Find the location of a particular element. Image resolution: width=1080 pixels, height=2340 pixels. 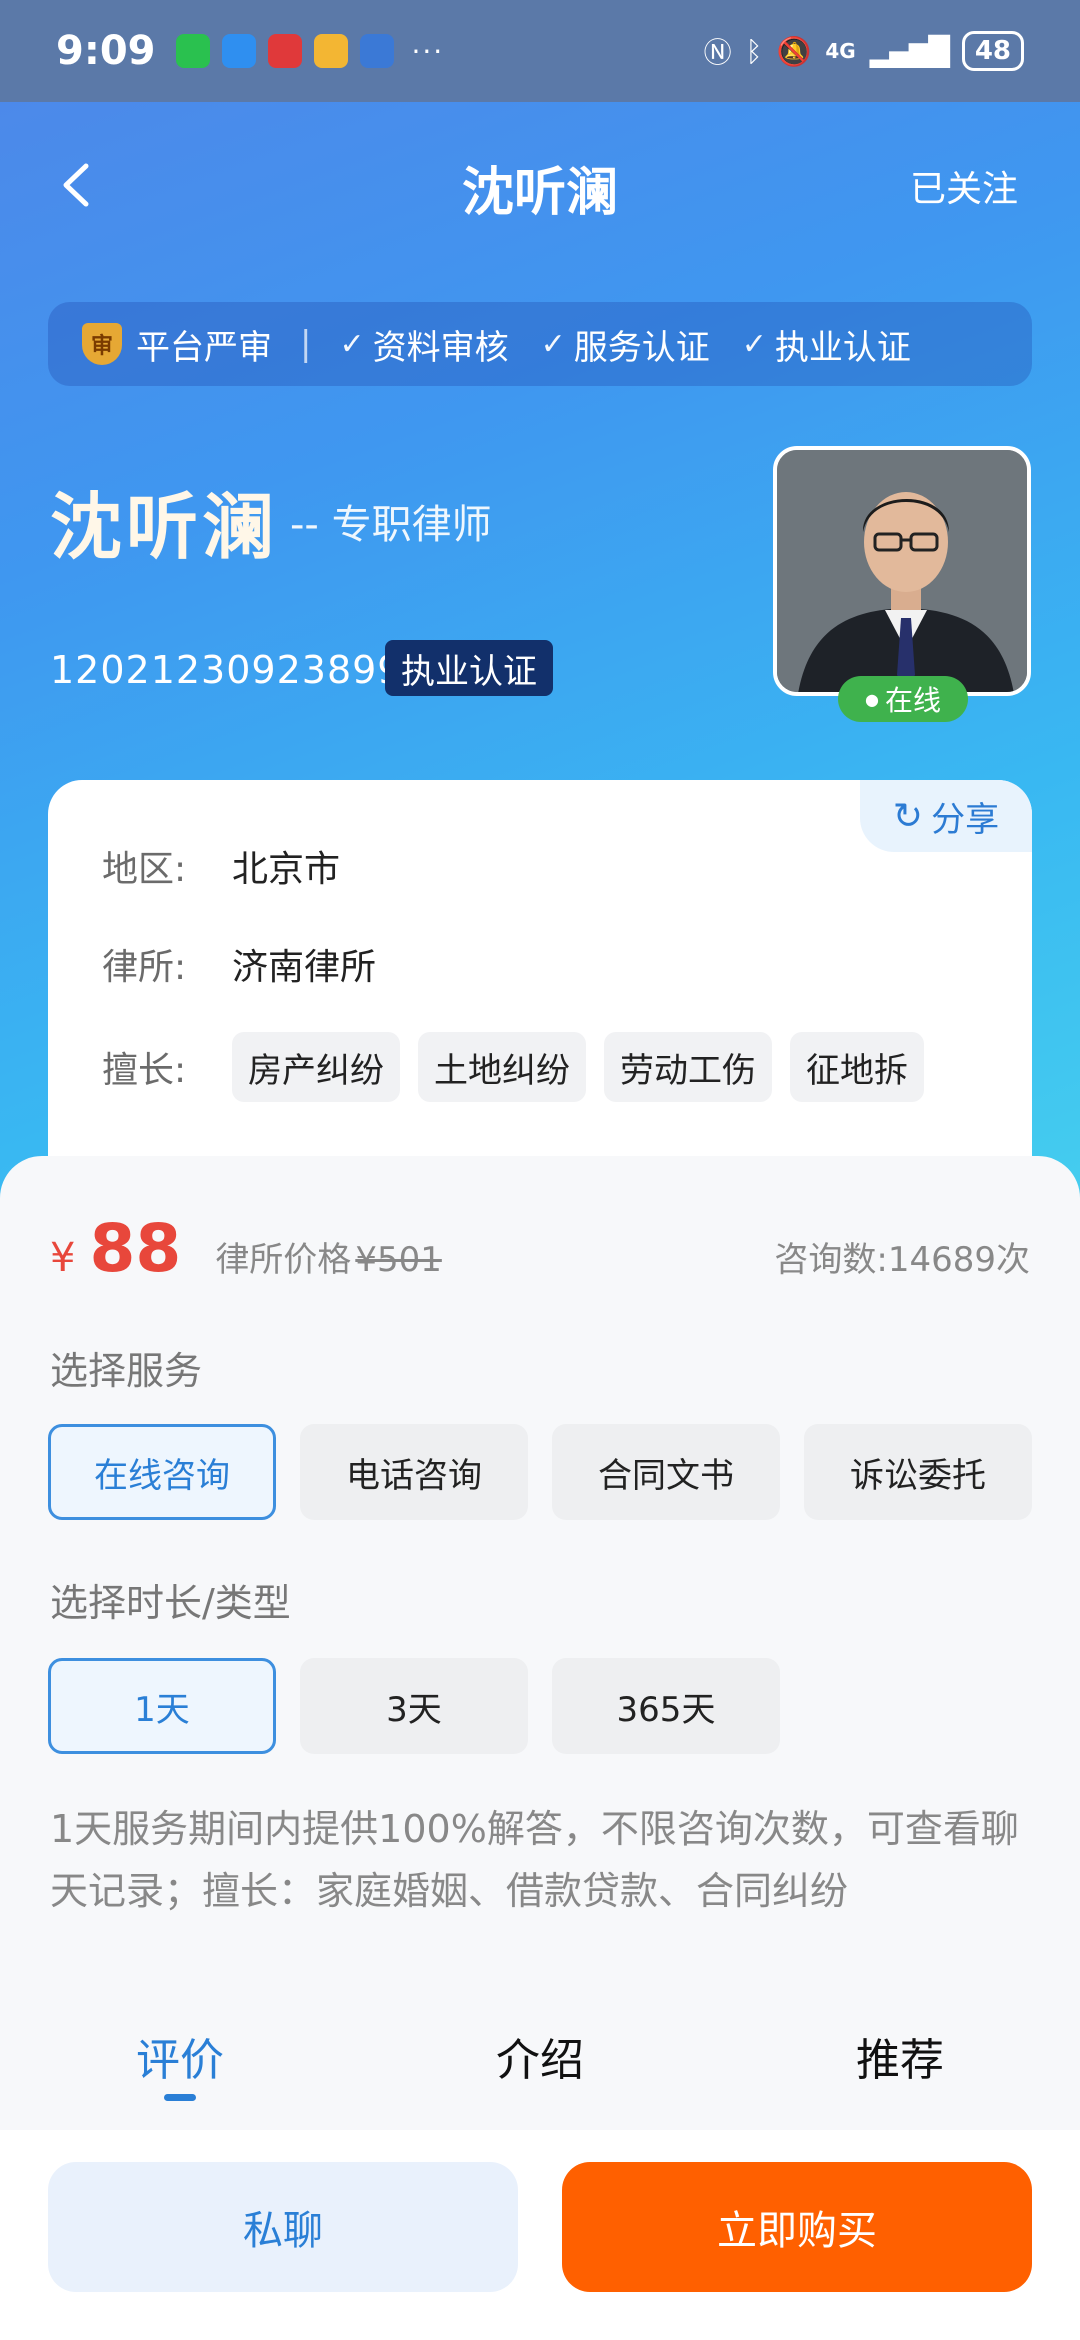

original-price-label: 律所价格 is located at coordinates (283, 1260).